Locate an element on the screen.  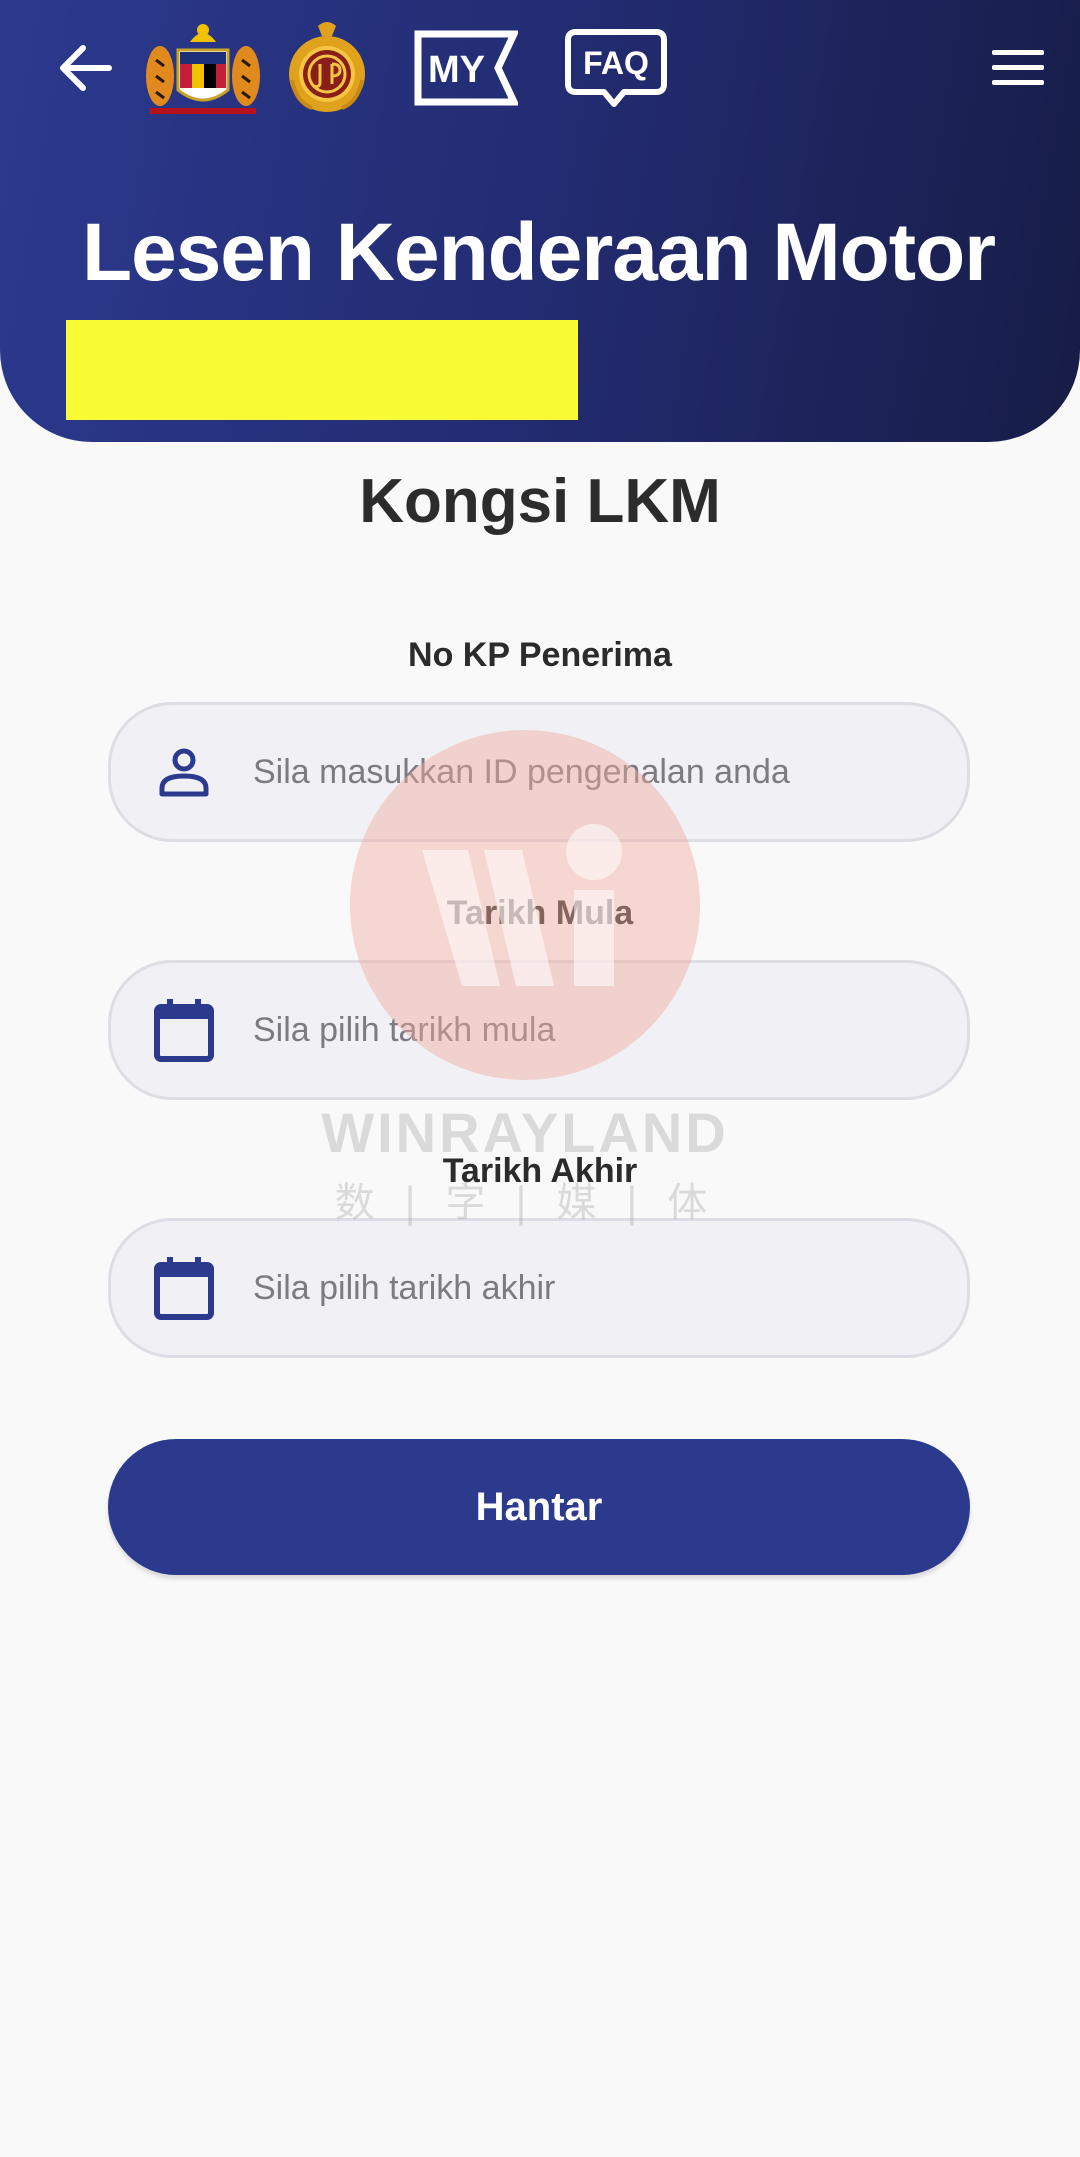
tarikh-akhir-field is located at coordinates (539, 1288).